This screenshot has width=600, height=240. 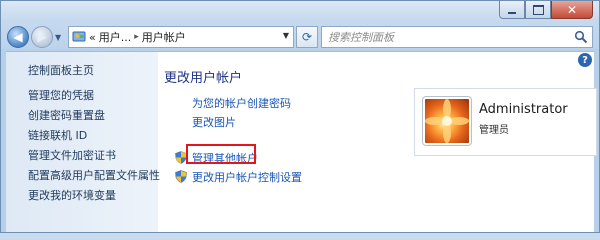 What do you see at coordinates (286, 35) in the screenshot?
I see `address-dropdown-icon: ▼` at bounding box center [286, 35].